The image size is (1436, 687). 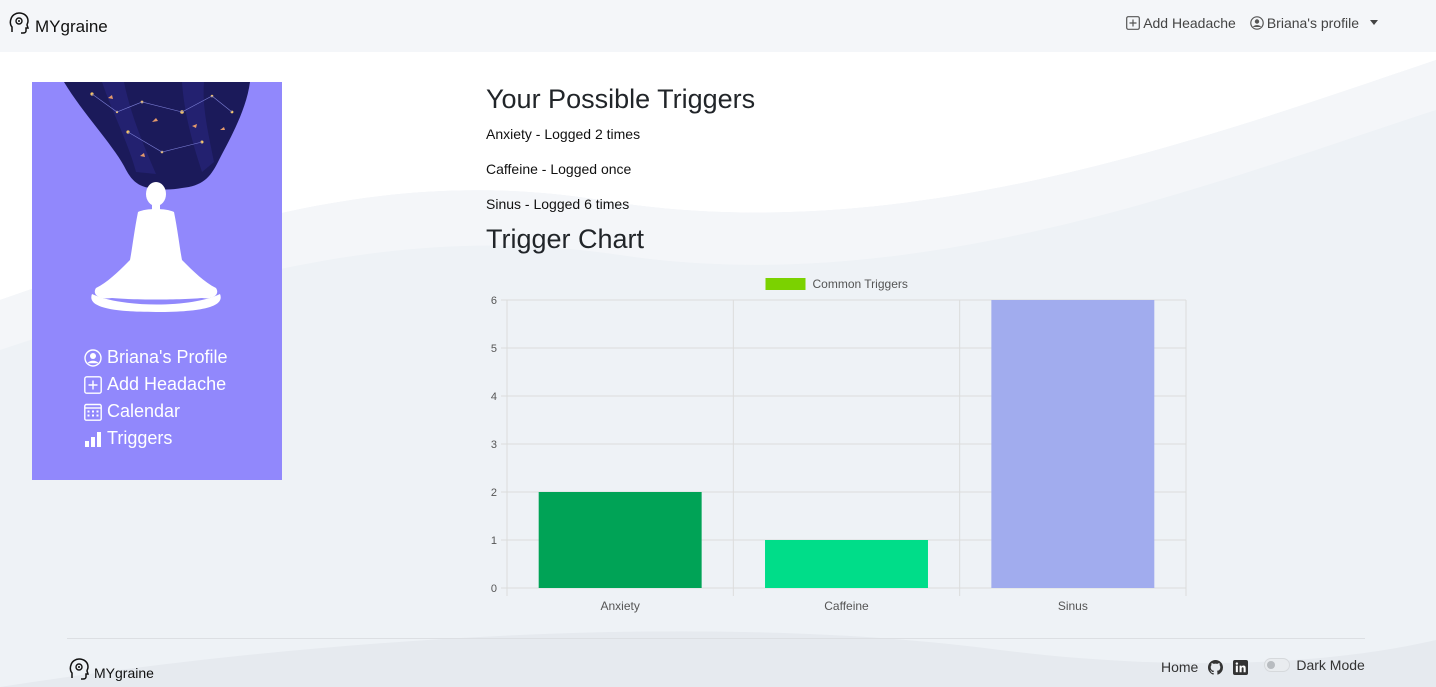 What do you see at coordinates (718, 26) in the screenshot?
I see `top-navbar: MYgraine Add Headache Briana's profile` at bounding box center [718, 26].